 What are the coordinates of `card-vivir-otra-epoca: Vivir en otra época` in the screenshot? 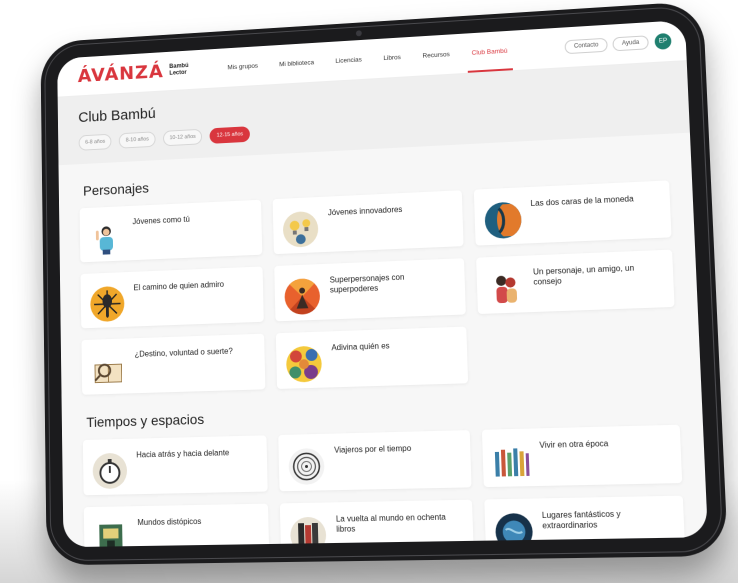 It's located at (582, 456).